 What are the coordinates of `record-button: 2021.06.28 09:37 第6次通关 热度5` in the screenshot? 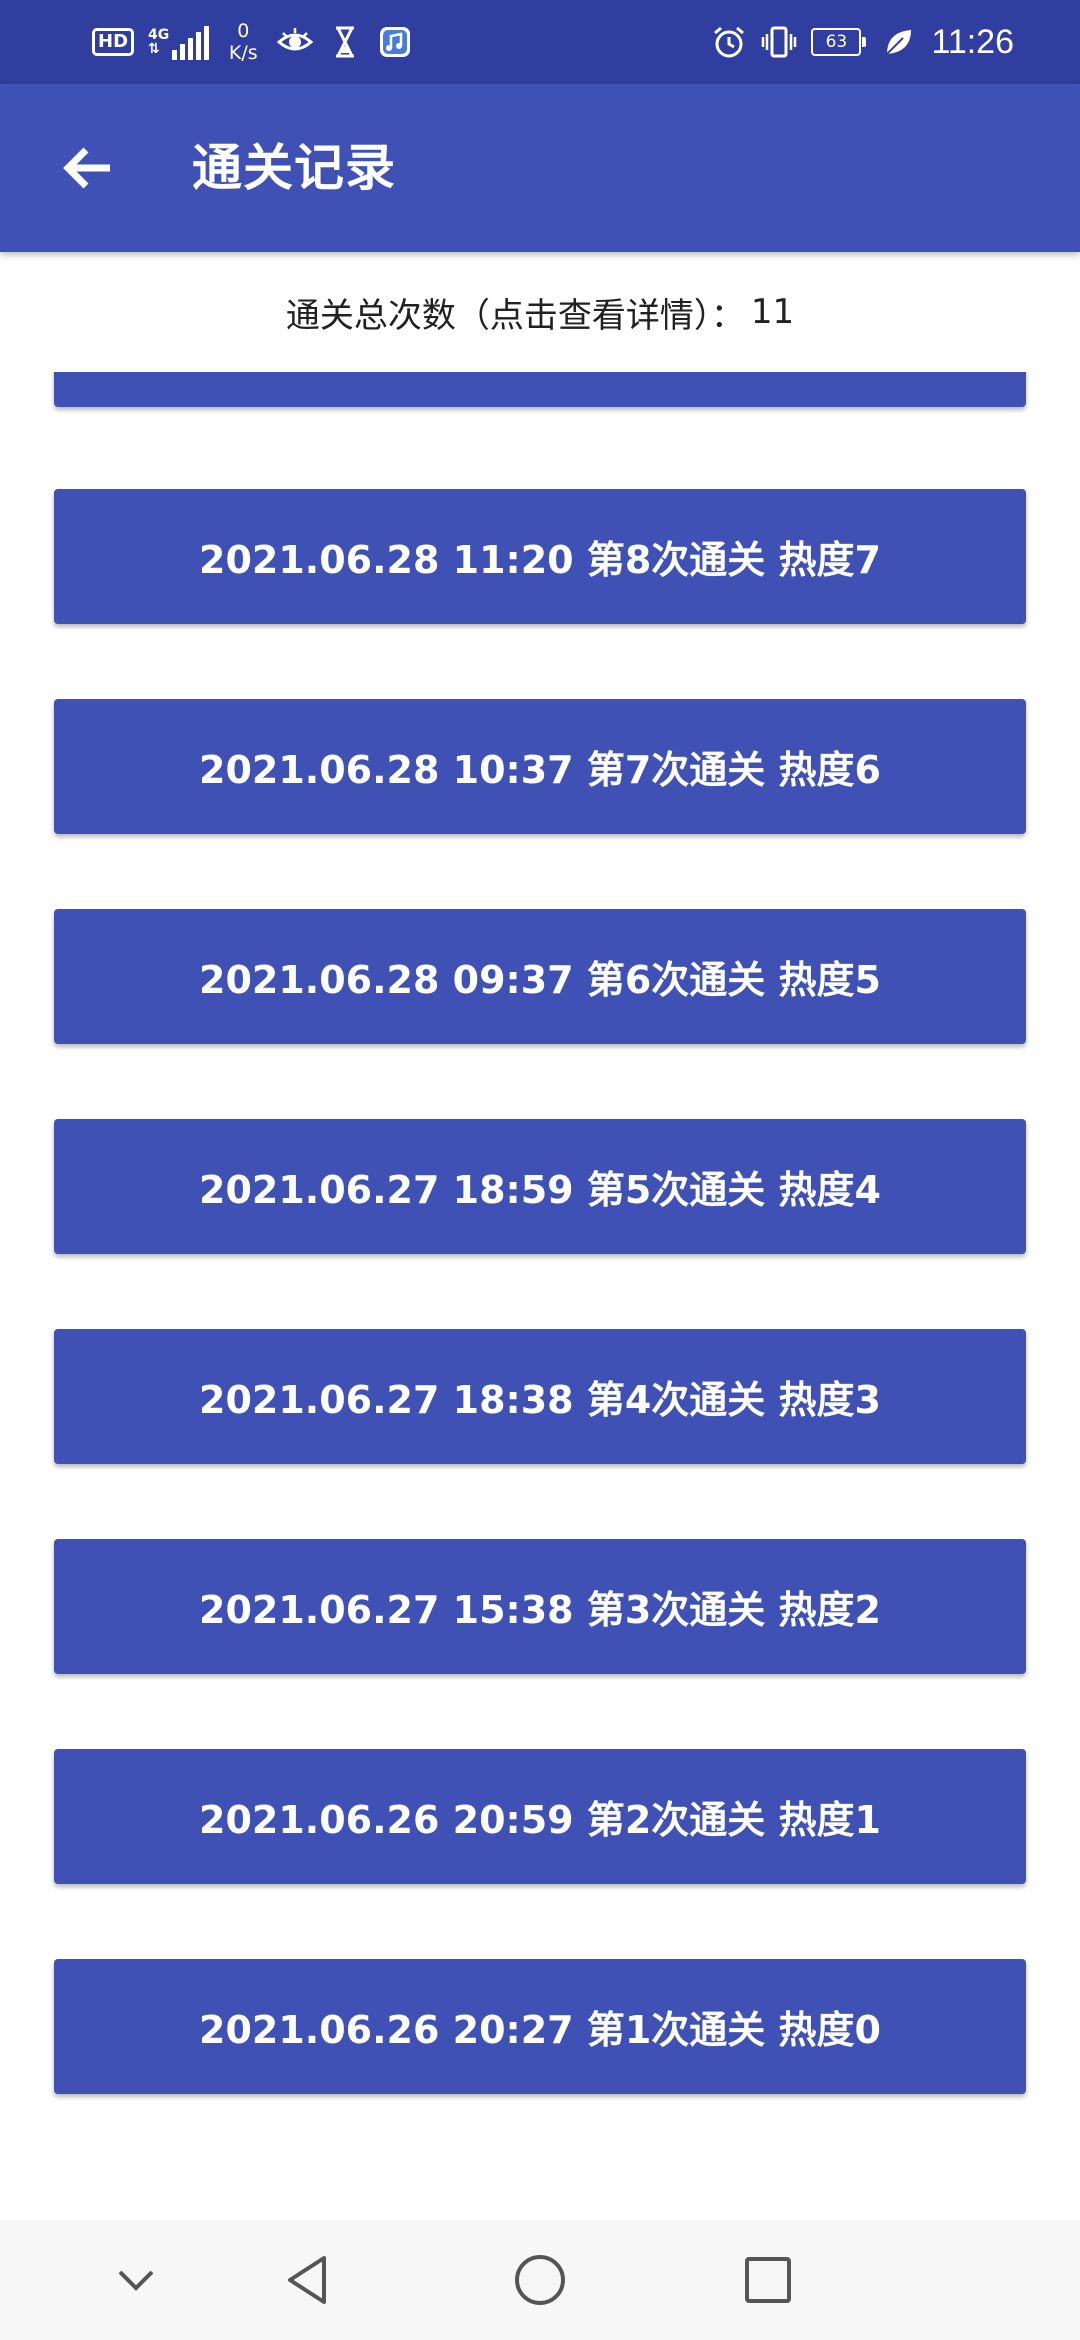 It's located at (540, 976).